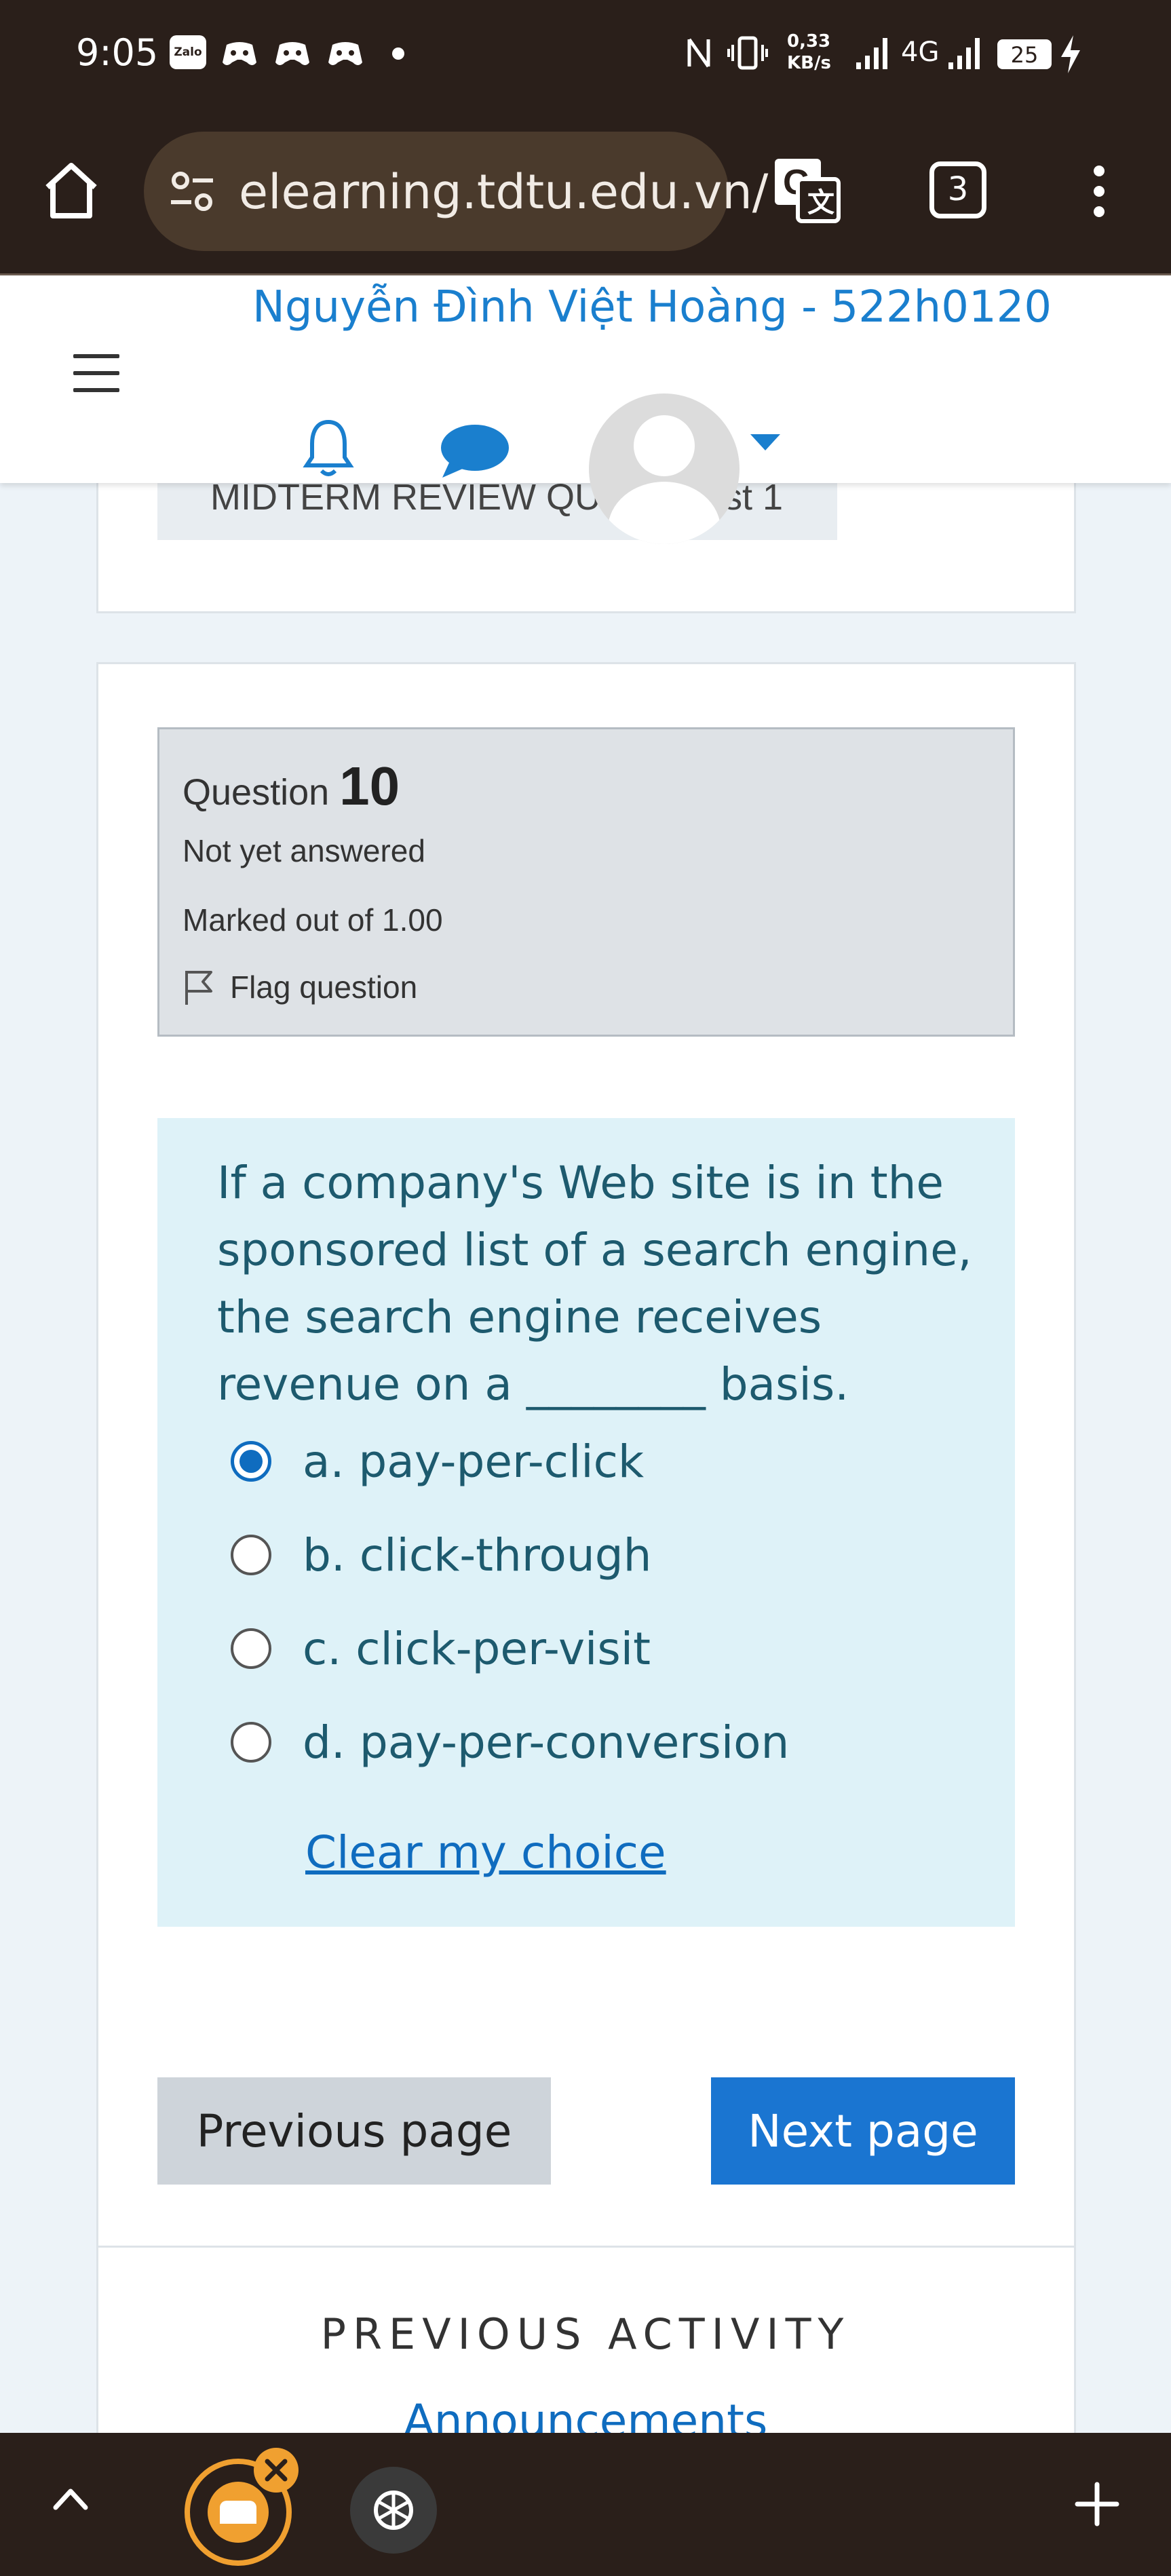  Describe the element at coordinates (747, 53) in the screenshot. I see `vibrate-icon` at that location.